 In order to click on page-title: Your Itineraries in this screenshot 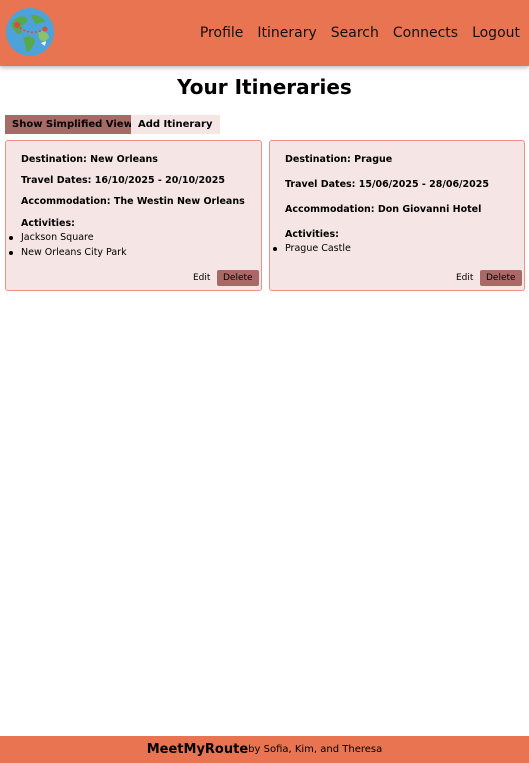, I will do `click(264, 87)`.